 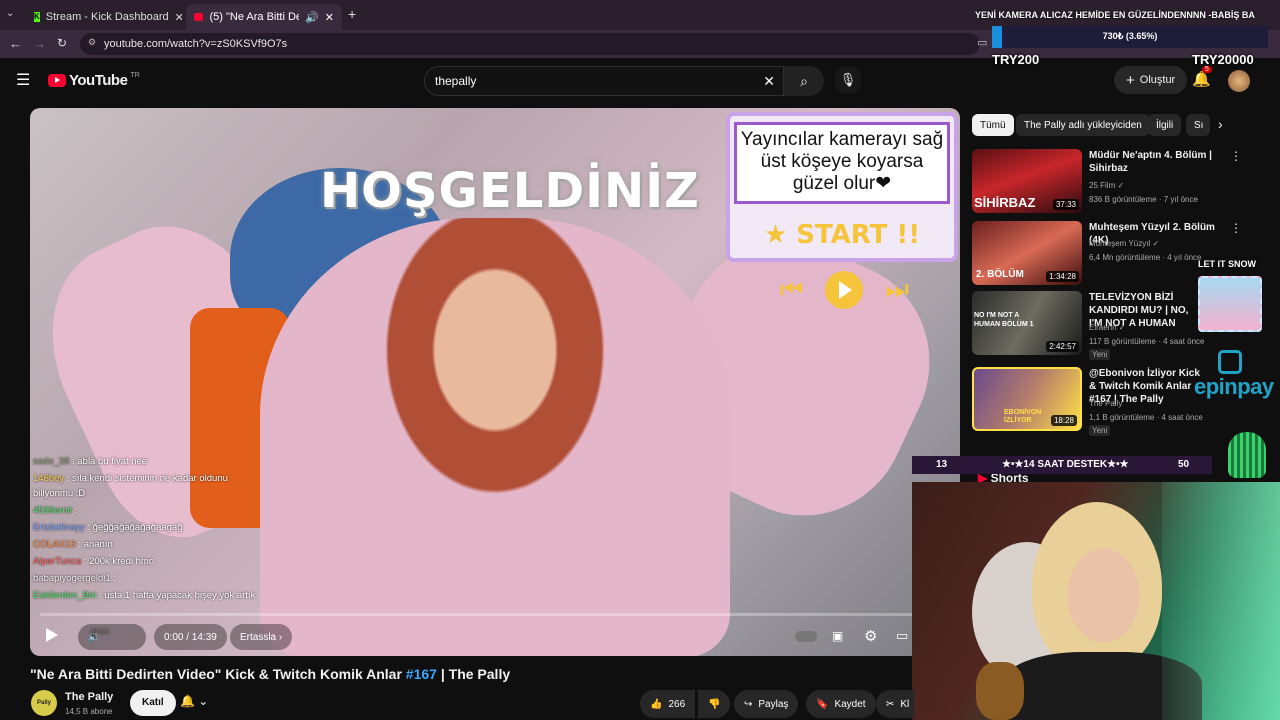 I want to click on channel-name: 25 Film ✓, so click(x=1107, y=185).